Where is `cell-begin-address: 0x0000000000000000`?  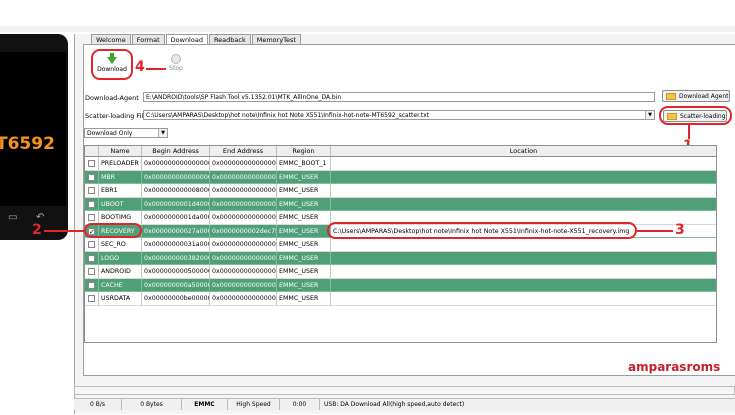
cell-begin-address: 0x0000000000000000 is located at coordinates (176, 164).